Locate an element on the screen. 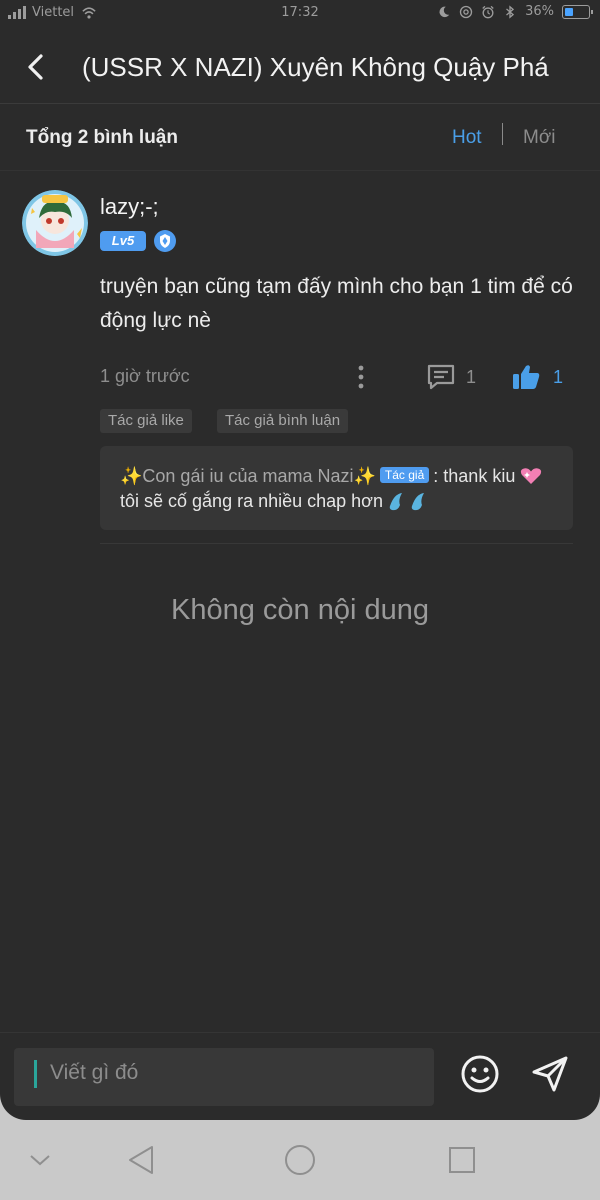 This screenshot has height=1200, width=600. reply-text-start: : thank kiu is located at coordinates (477, 476).